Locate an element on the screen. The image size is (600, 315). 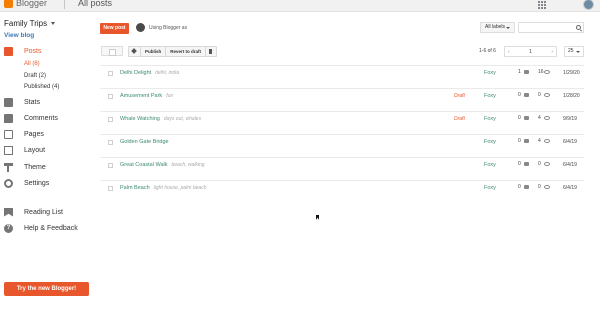
post-date: 9/9/19 is located at coordinates (570, 119).